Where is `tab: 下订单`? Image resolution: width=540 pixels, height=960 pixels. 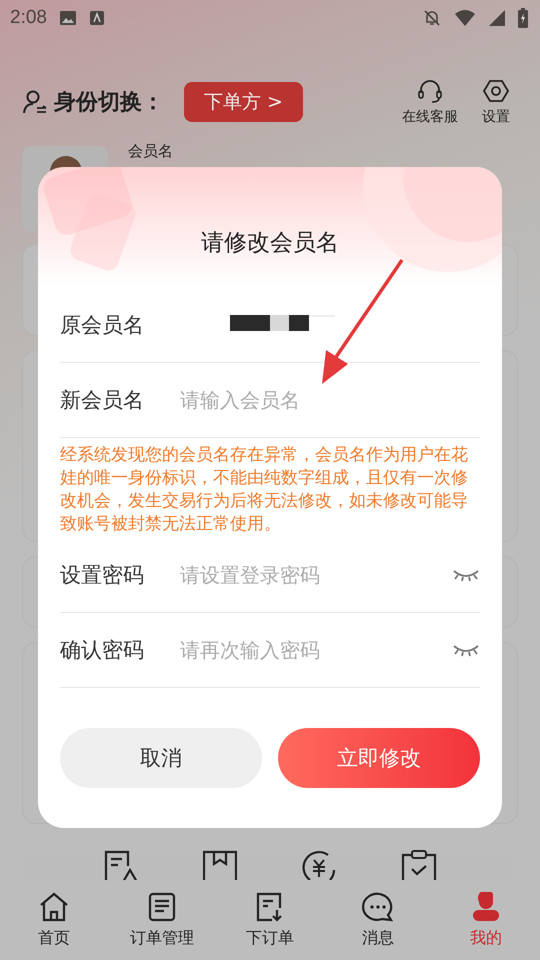 tab: 下订单 is located at coordinates (270, 920).